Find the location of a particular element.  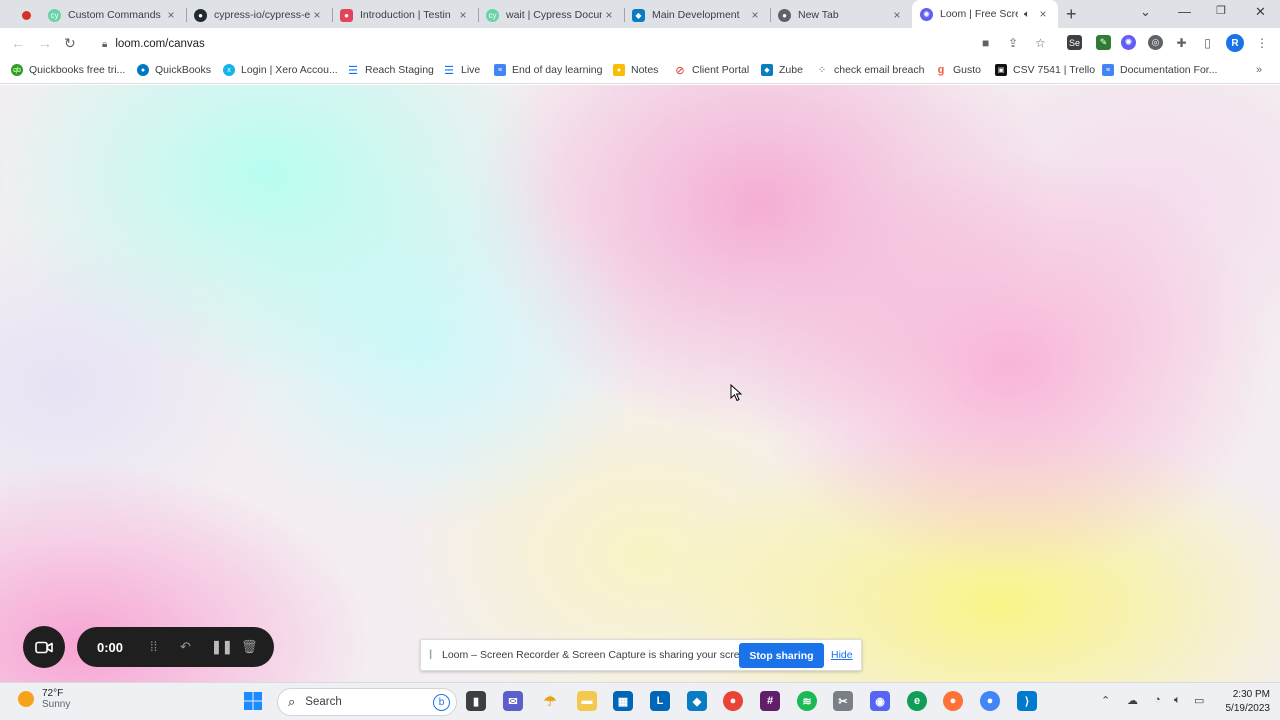

zube-app-icon: ◆ is located at coordinates (697, 701).